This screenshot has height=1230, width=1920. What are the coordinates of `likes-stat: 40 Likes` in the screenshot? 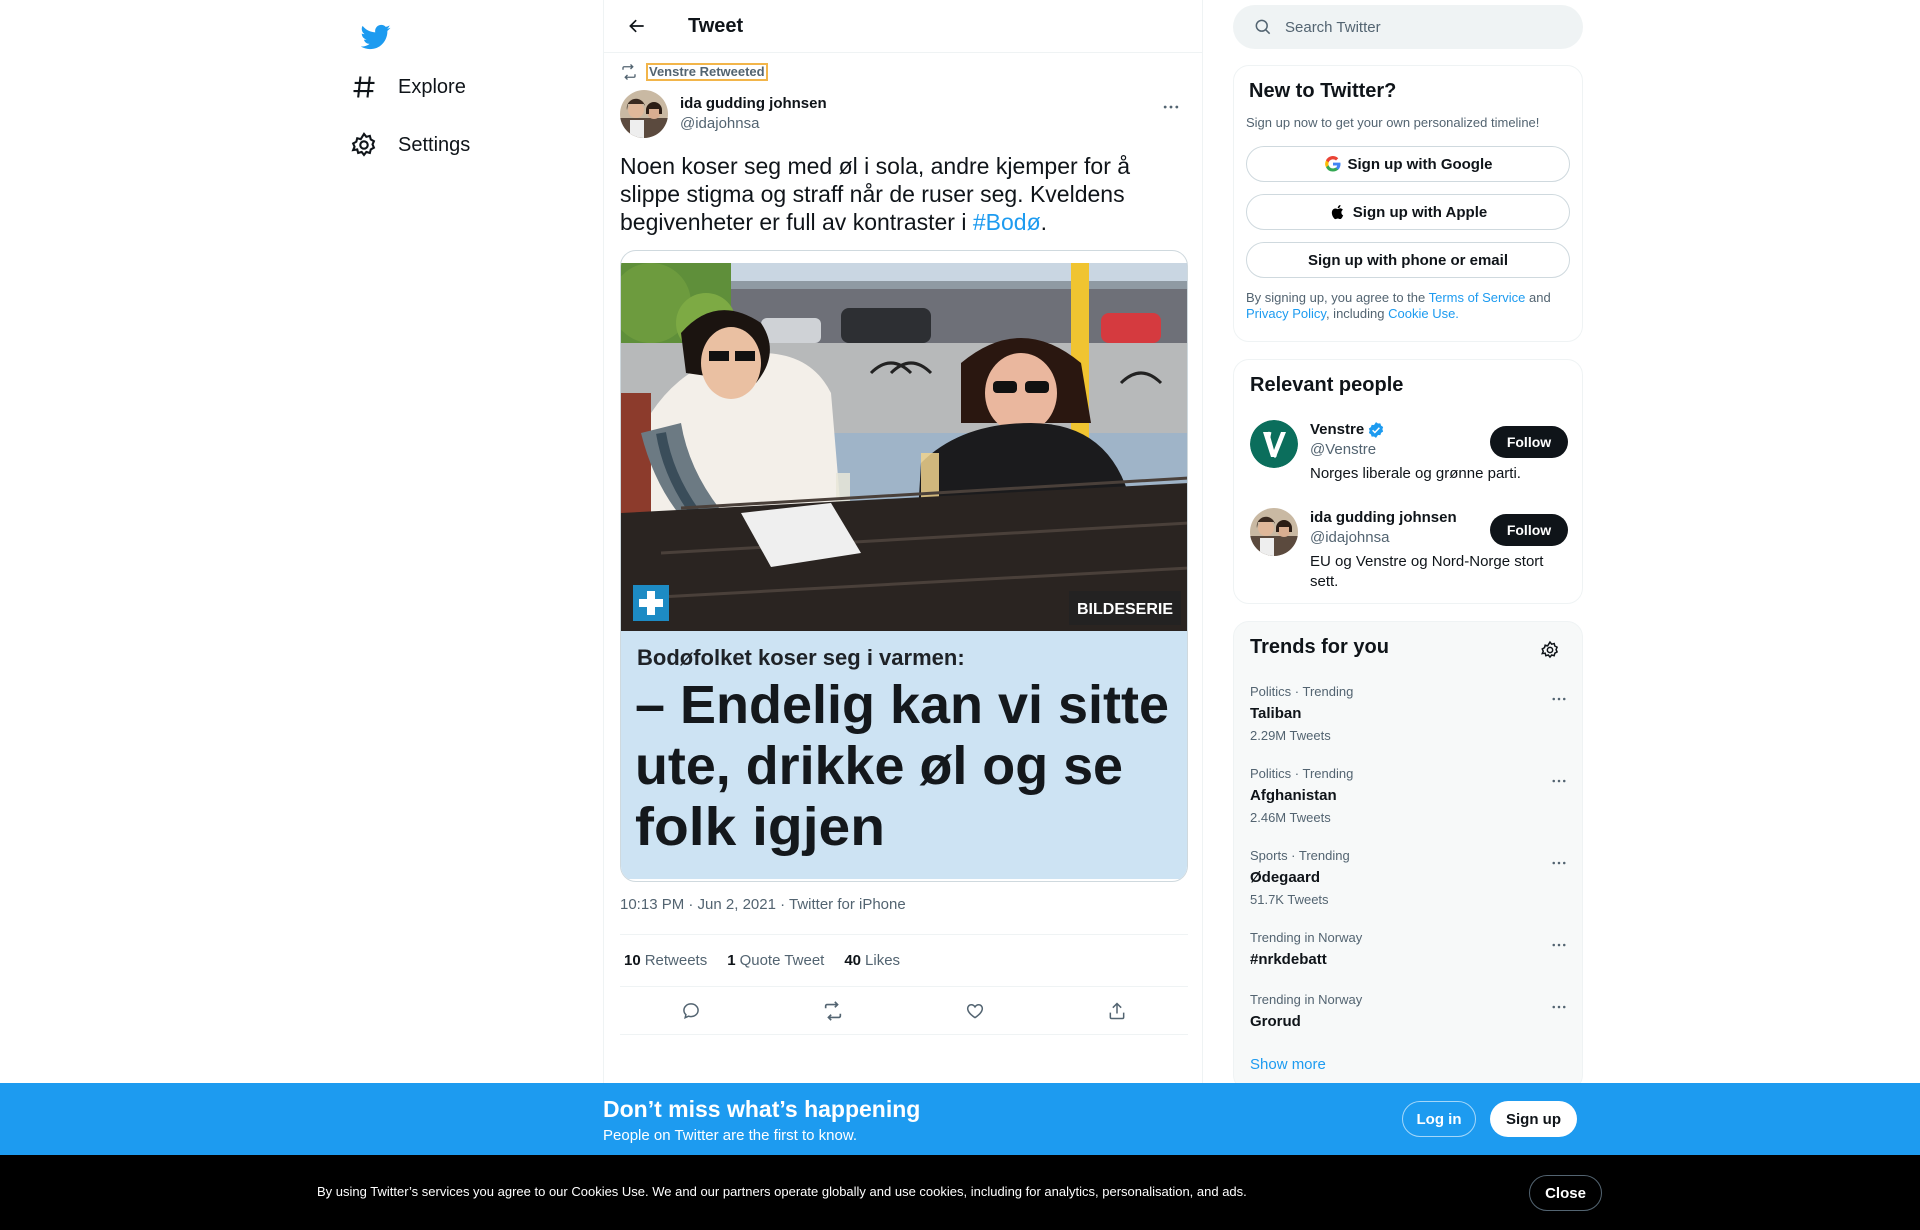 It's located at (872, 960).